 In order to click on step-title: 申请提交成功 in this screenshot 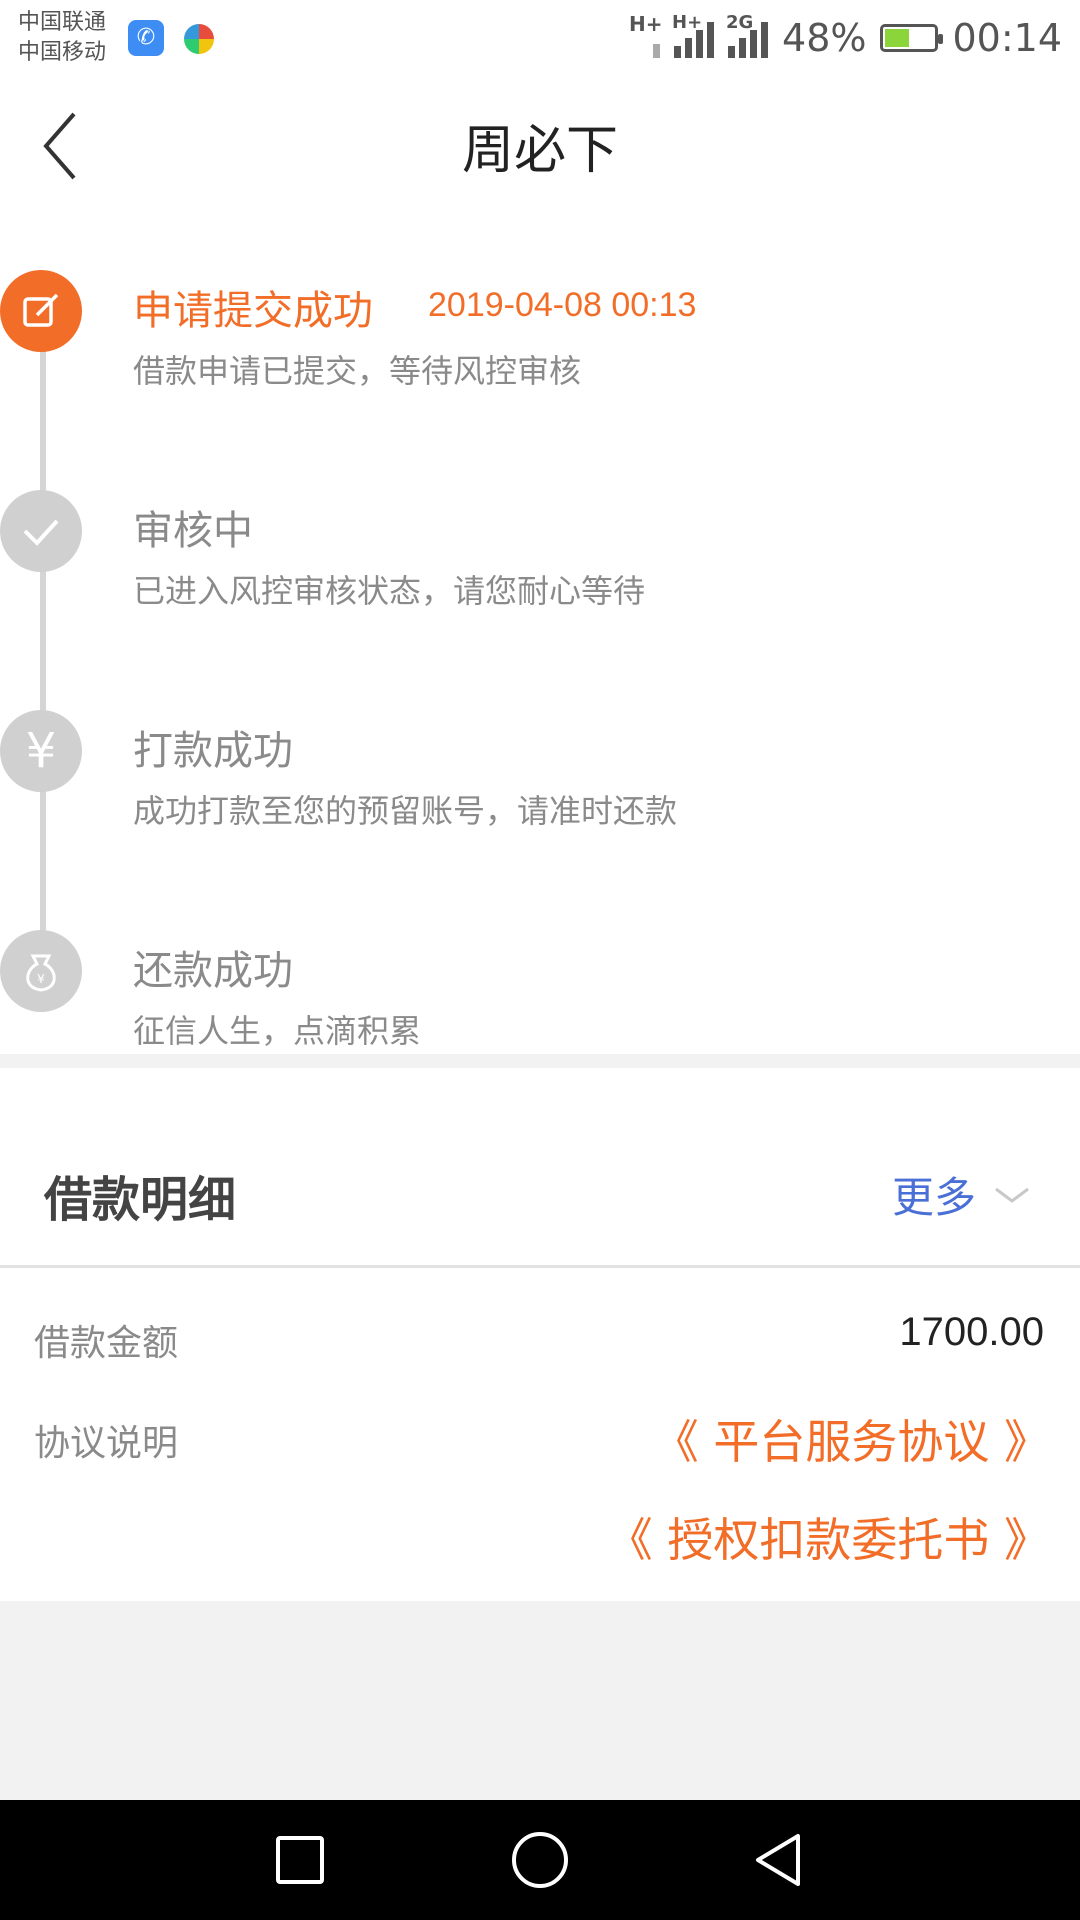, I will do `click(253, 311)`.